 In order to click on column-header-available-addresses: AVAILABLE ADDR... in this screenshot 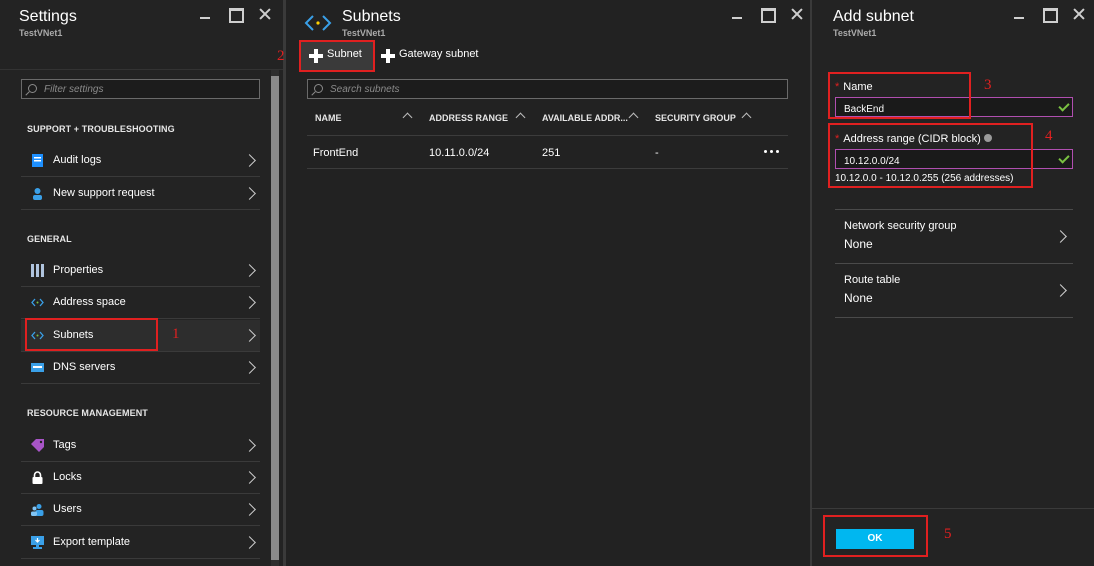, I will do `click(585, 118)`.